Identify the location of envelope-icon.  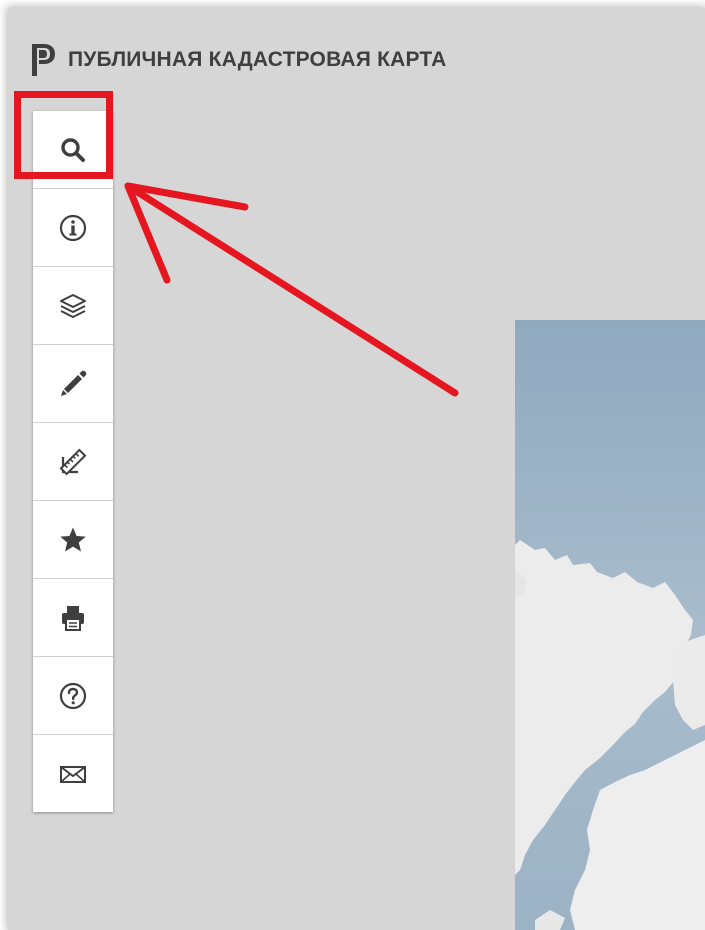
(73, 774).